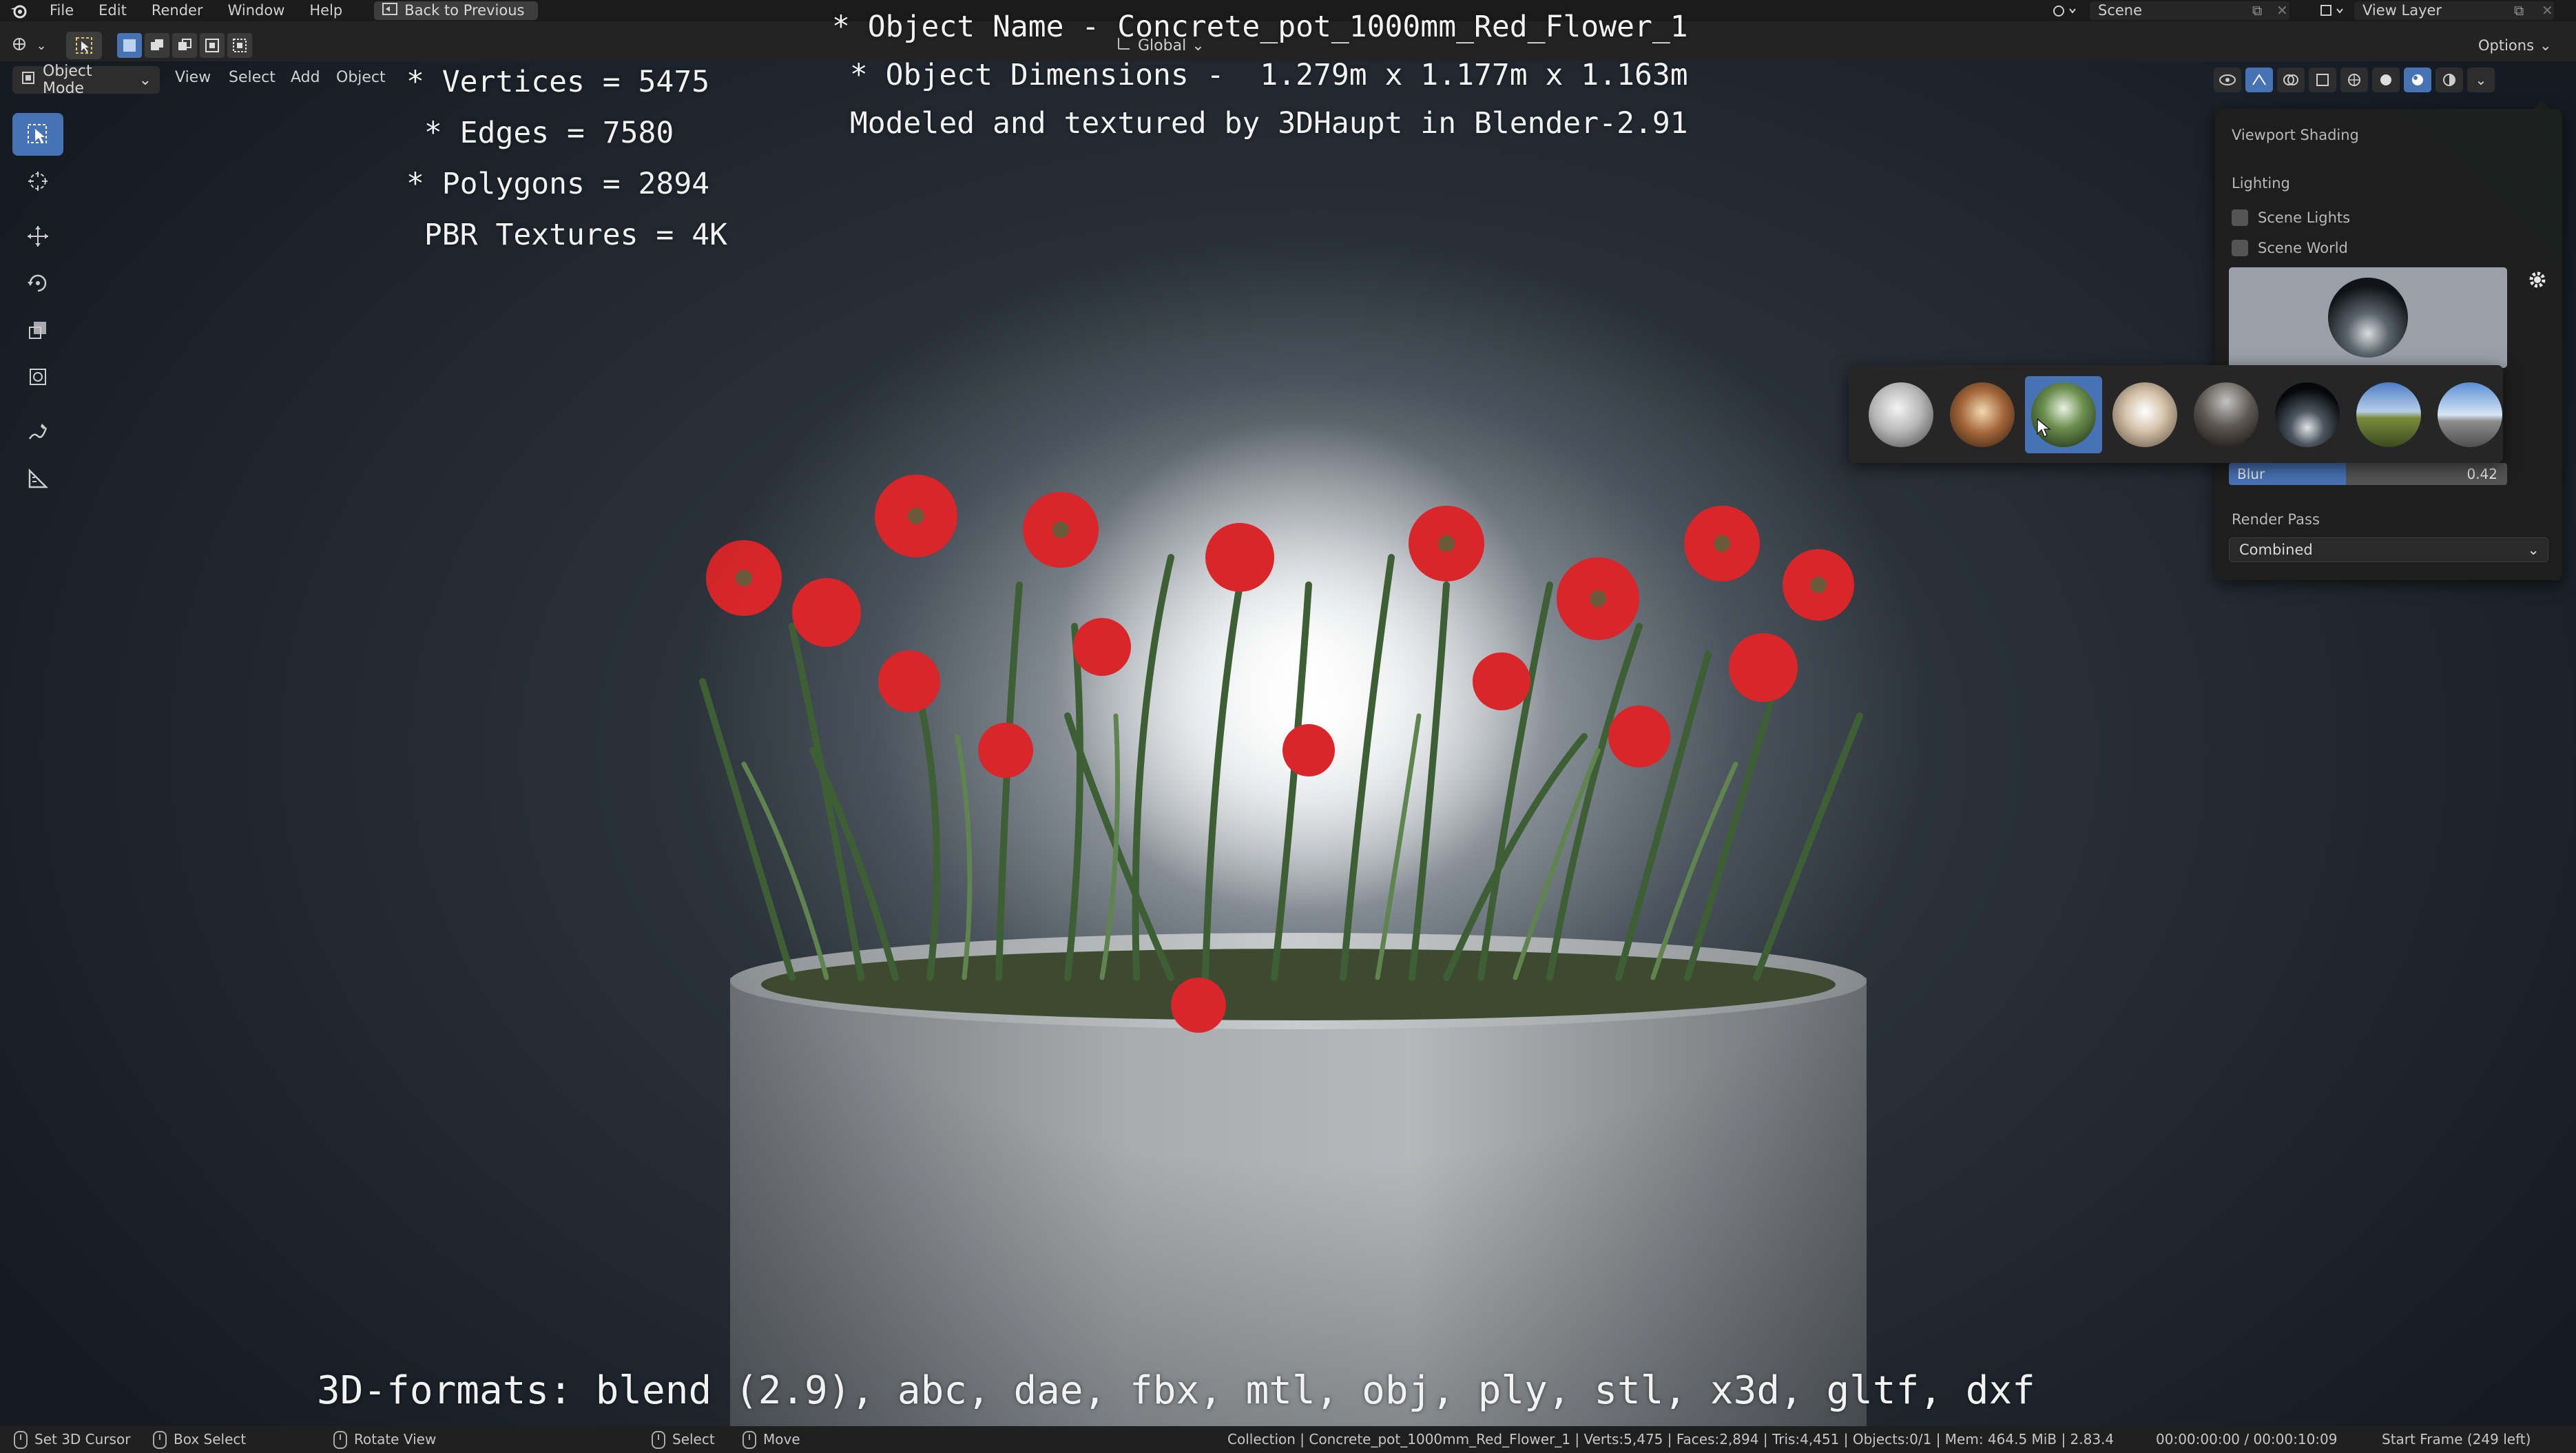 This screenshot has width=2576, height=1453. Describe the element at coordinates (61, 10) in the screenshot. I see `menu-file: File` at that location.